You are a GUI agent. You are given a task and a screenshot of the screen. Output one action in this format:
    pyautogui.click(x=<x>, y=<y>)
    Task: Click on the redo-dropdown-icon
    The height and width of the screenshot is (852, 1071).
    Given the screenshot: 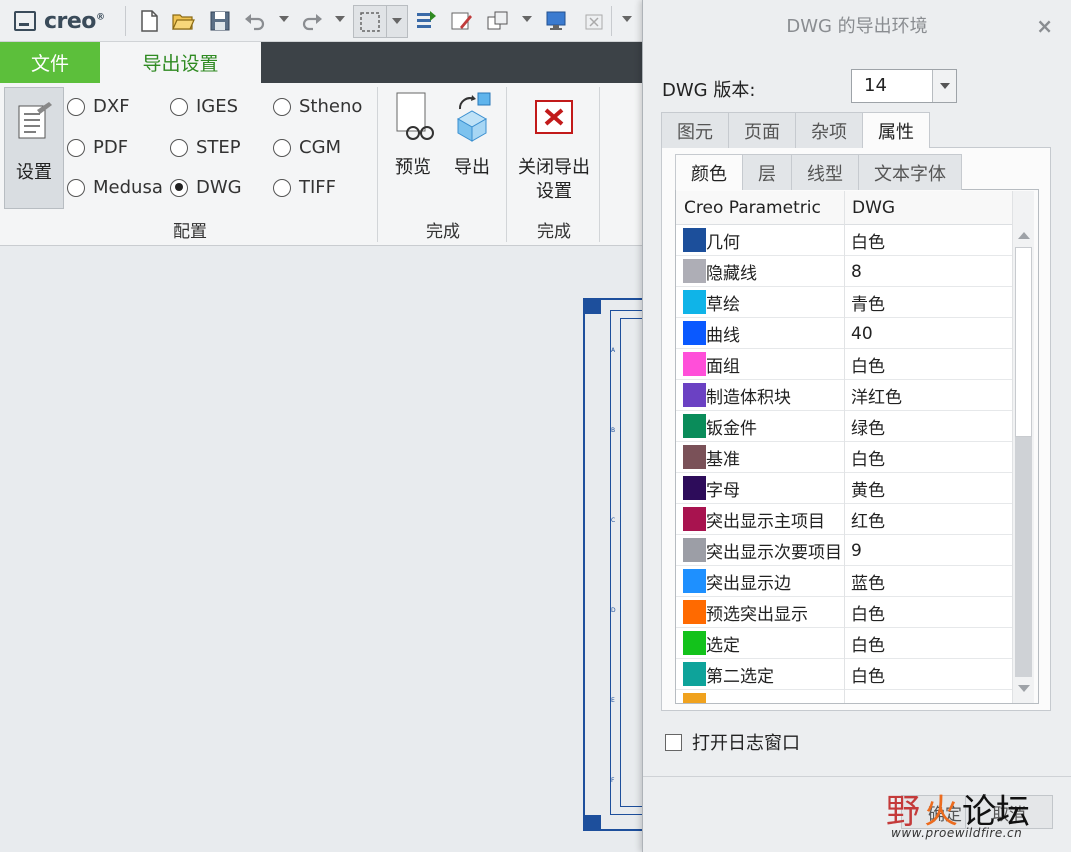 What is the action you would take?
    pyautogui.click(x=340, y=19)
    